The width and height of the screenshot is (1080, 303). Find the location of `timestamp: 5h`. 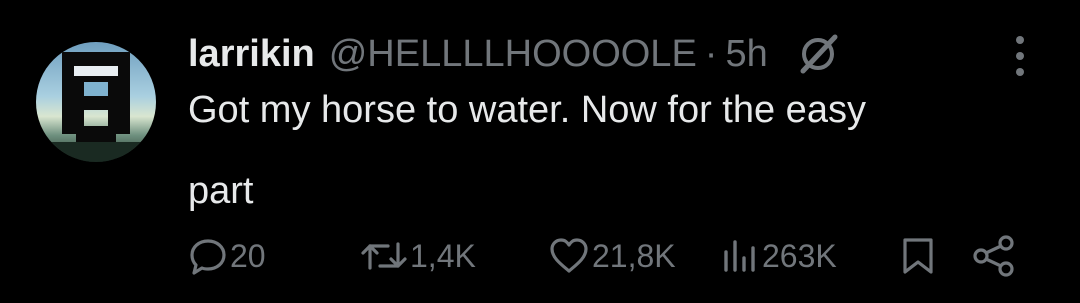

timestamp: 5h is located at coordinates (746, 54).